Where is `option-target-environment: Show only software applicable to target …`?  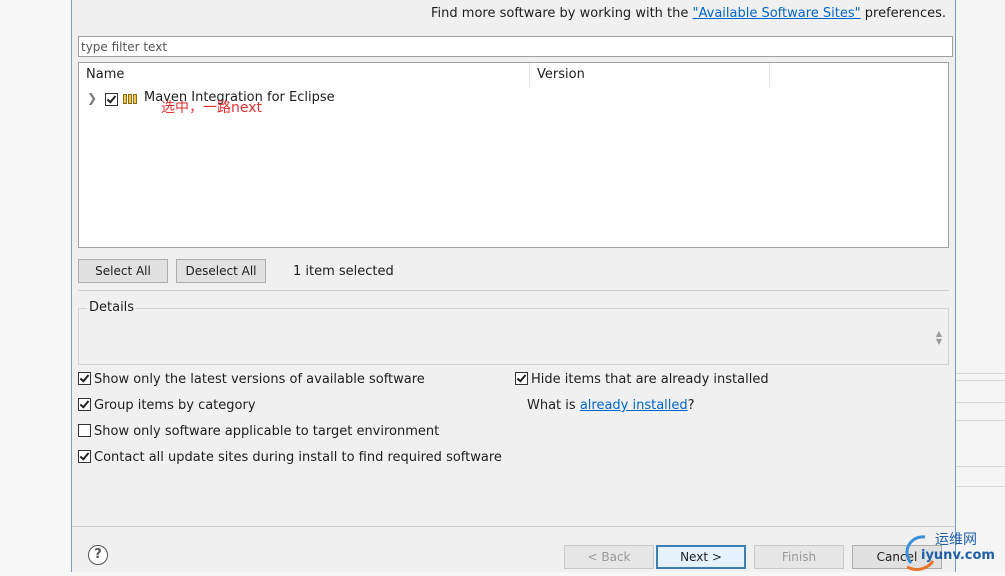
option-target-environment: Show only software applicable to target … is located at coordinates (258, 431).